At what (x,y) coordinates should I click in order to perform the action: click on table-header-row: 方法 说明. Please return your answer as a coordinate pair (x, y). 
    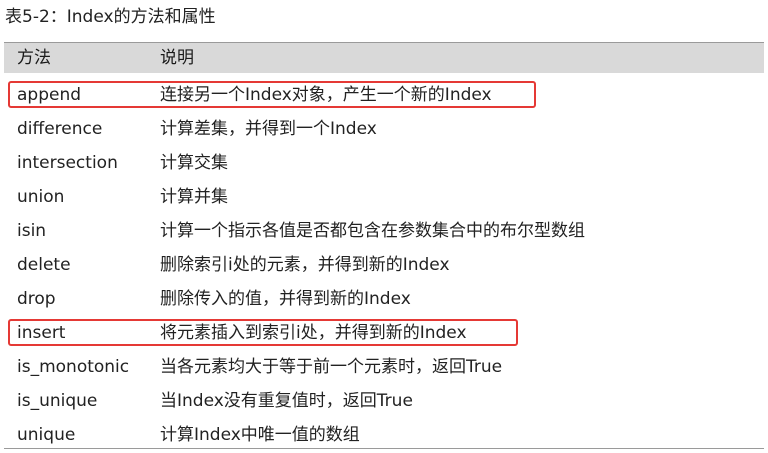
    Looking at the image, I should click on (384, 57).